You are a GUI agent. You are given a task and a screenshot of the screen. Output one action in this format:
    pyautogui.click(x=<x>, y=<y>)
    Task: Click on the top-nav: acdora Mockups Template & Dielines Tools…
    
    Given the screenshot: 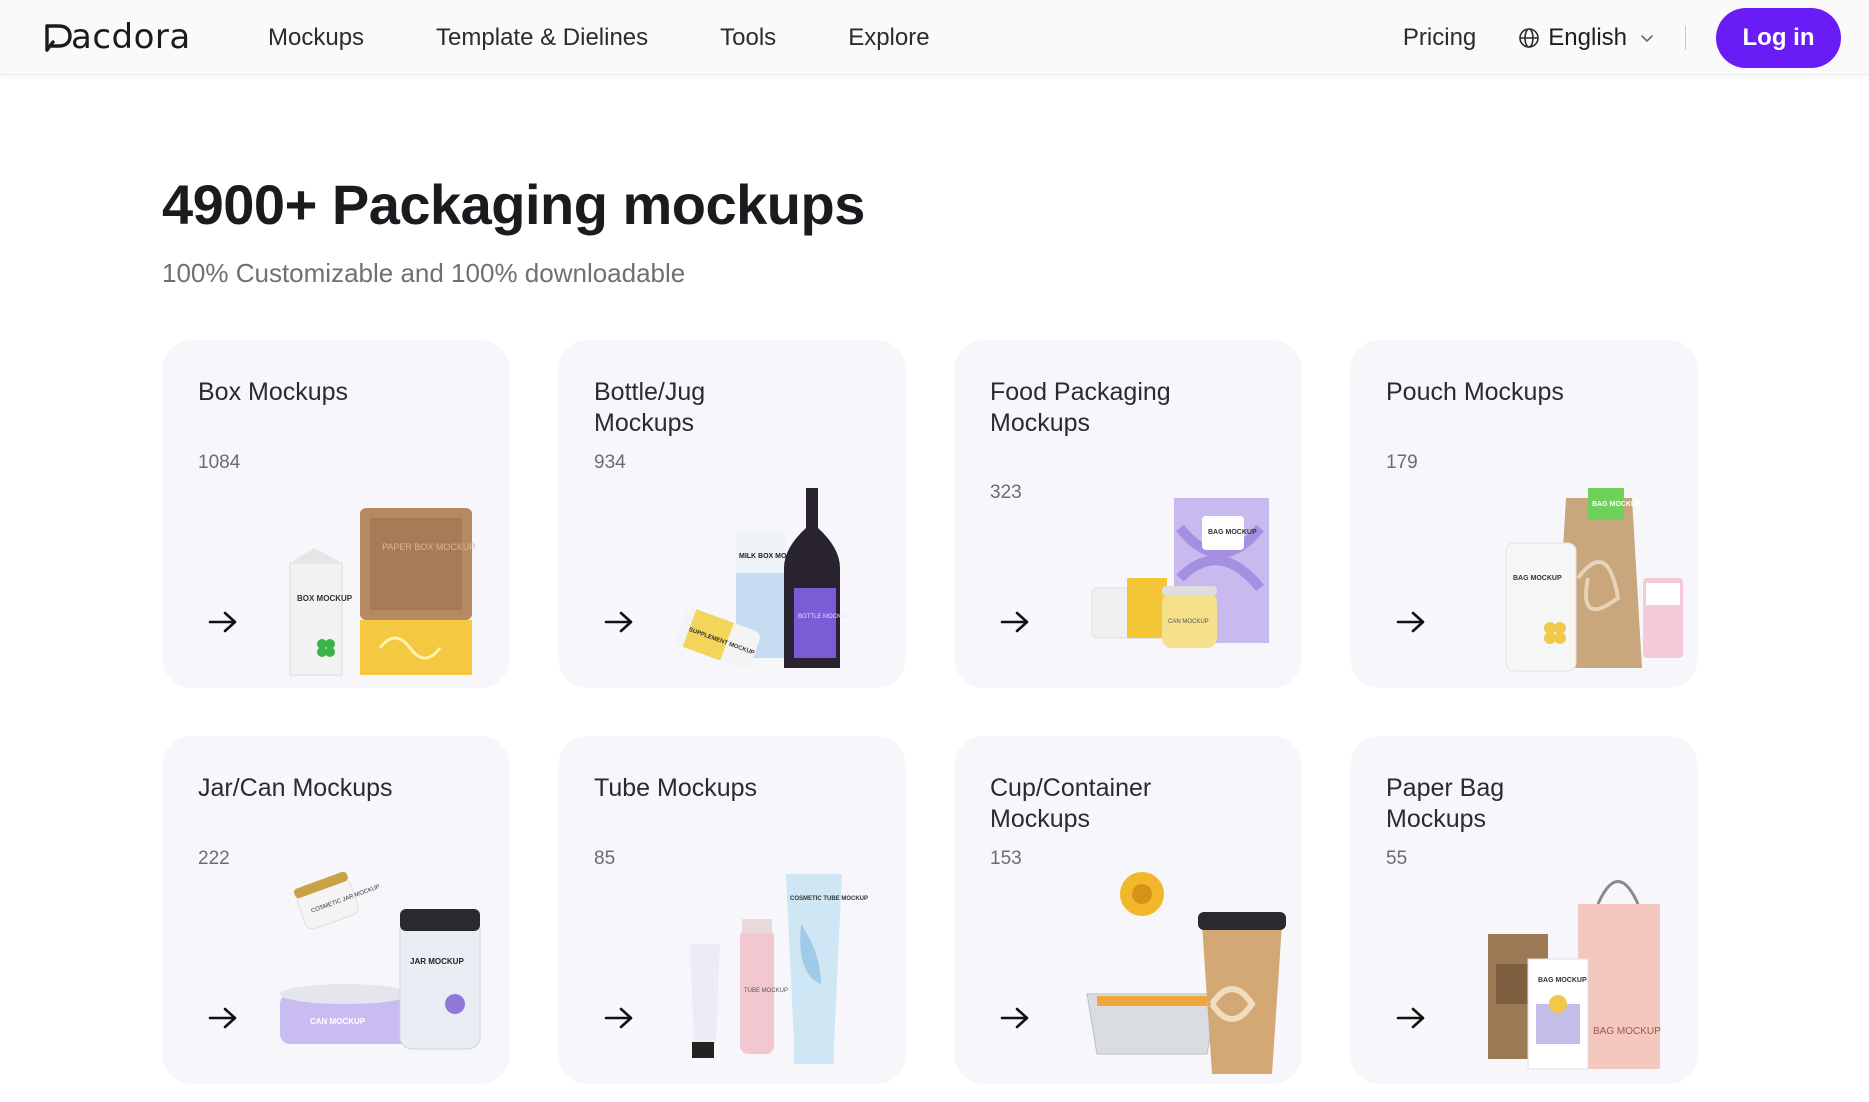 What is the action you would take?
    pyautogui.click(x=934, y=37)
    